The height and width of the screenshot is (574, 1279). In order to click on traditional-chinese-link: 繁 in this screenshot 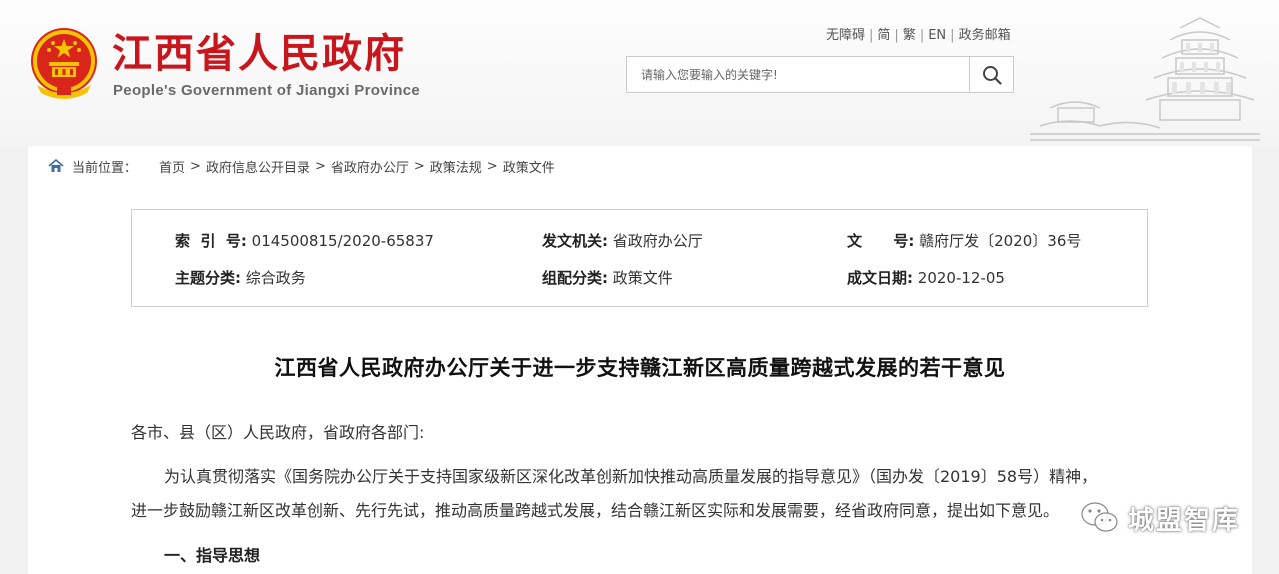, I will do `click(909, 35)`.